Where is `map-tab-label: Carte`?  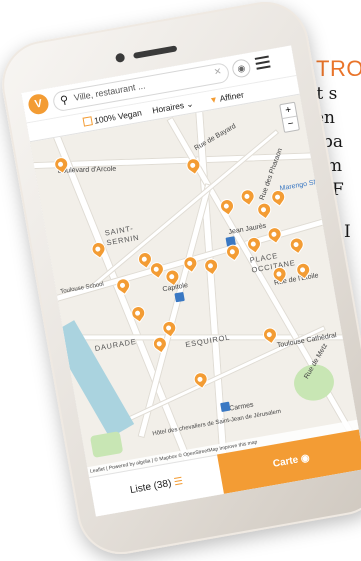
map-tab-label: Carte is located at coordinates (286, 462).